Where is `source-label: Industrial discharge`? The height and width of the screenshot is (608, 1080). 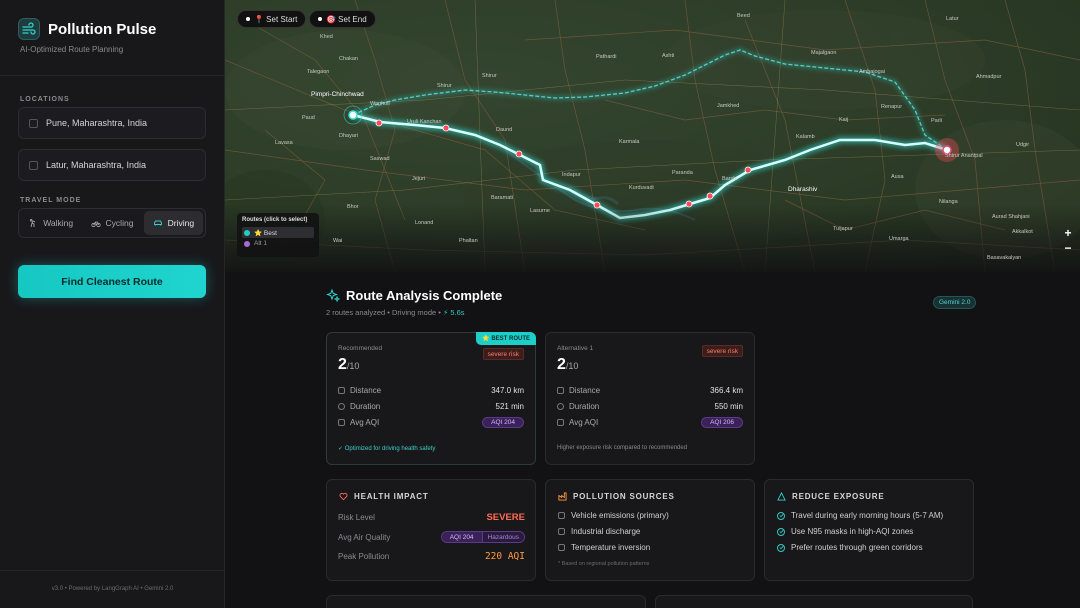 source-label: Industrial discharge is located at coordinates (606, 531).